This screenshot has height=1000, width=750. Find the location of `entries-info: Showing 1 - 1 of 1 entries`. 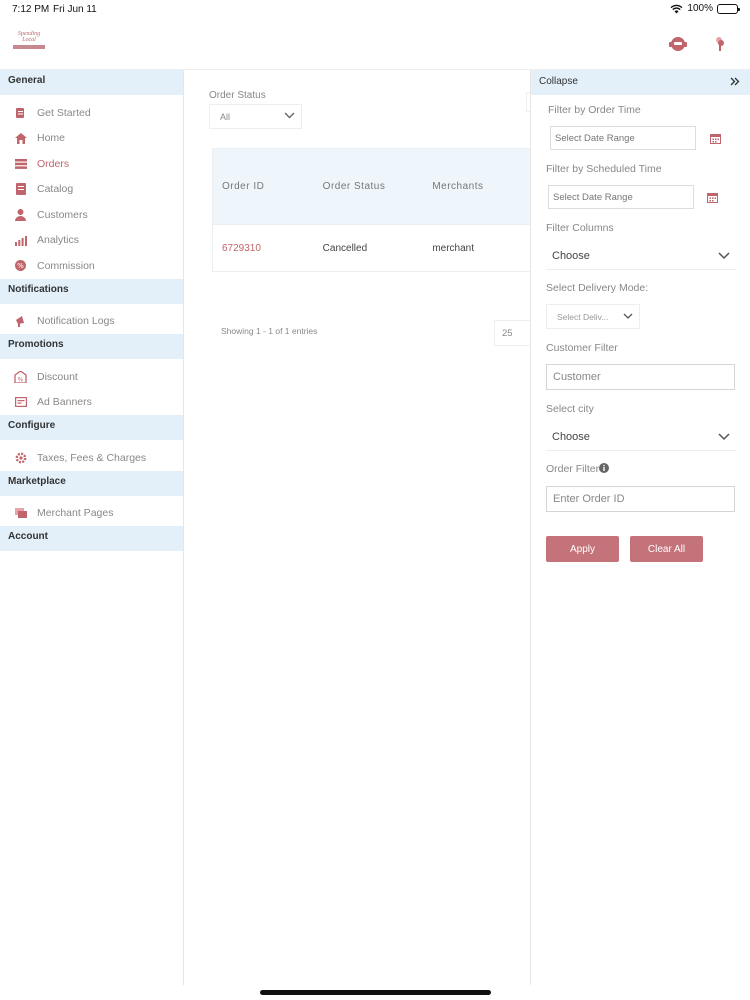

entries-info: Showing 1 - 1 of 1 entries is located at coordinates (269, 331).